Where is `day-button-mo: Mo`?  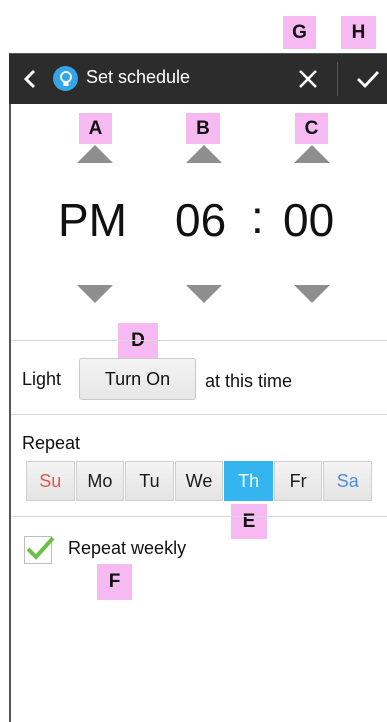
day-button-mo: Mo is located at coordinates (100, 481).